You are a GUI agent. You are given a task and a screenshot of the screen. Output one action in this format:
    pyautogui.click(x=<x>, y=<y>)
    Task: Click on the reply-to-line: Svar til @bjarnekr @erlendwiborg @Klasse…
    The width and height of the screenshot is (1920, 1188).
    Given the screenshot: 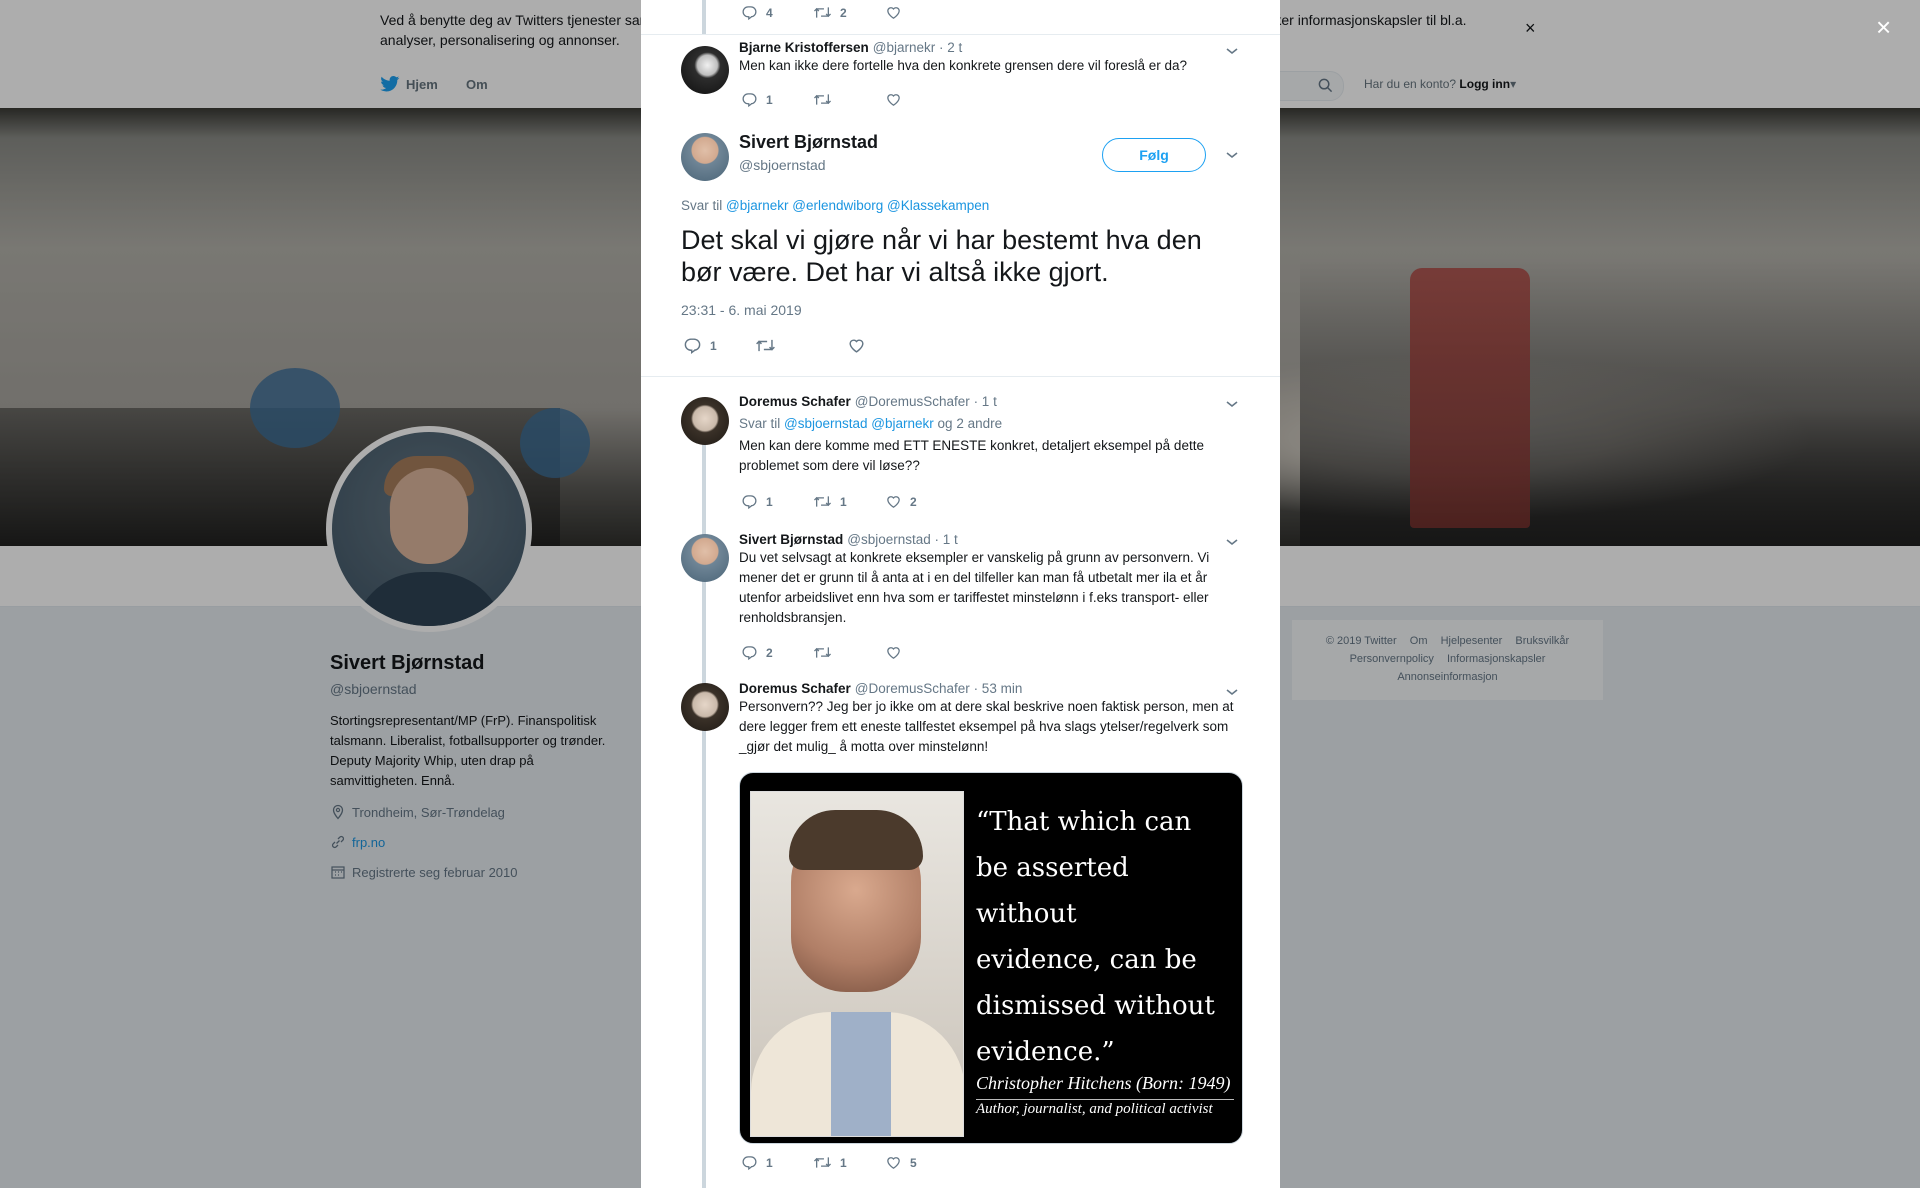 What is the action you would take?
    pyautogui.click(x=835, y=205)
    